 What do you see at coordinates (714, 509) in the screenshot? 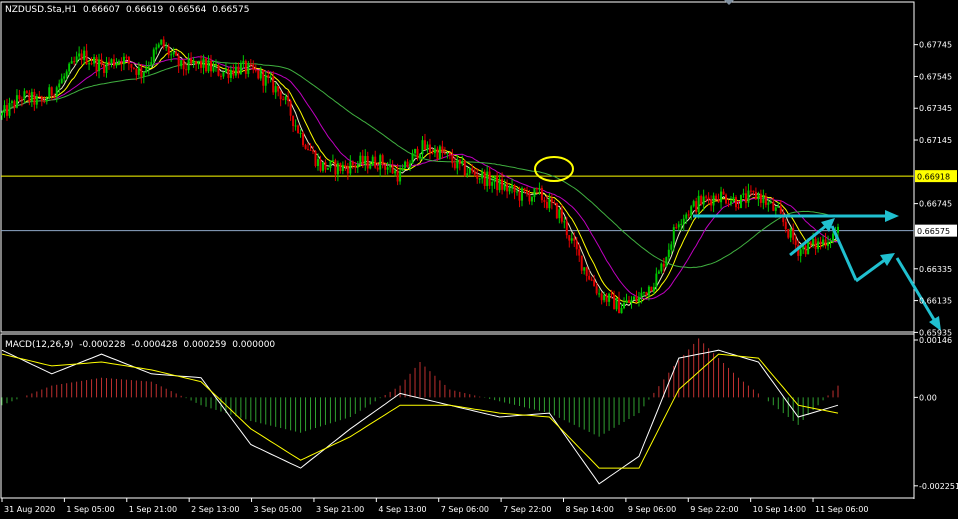
I see `time-tick-label: 9 Sep 22:00` at bounding box center [714, 509].